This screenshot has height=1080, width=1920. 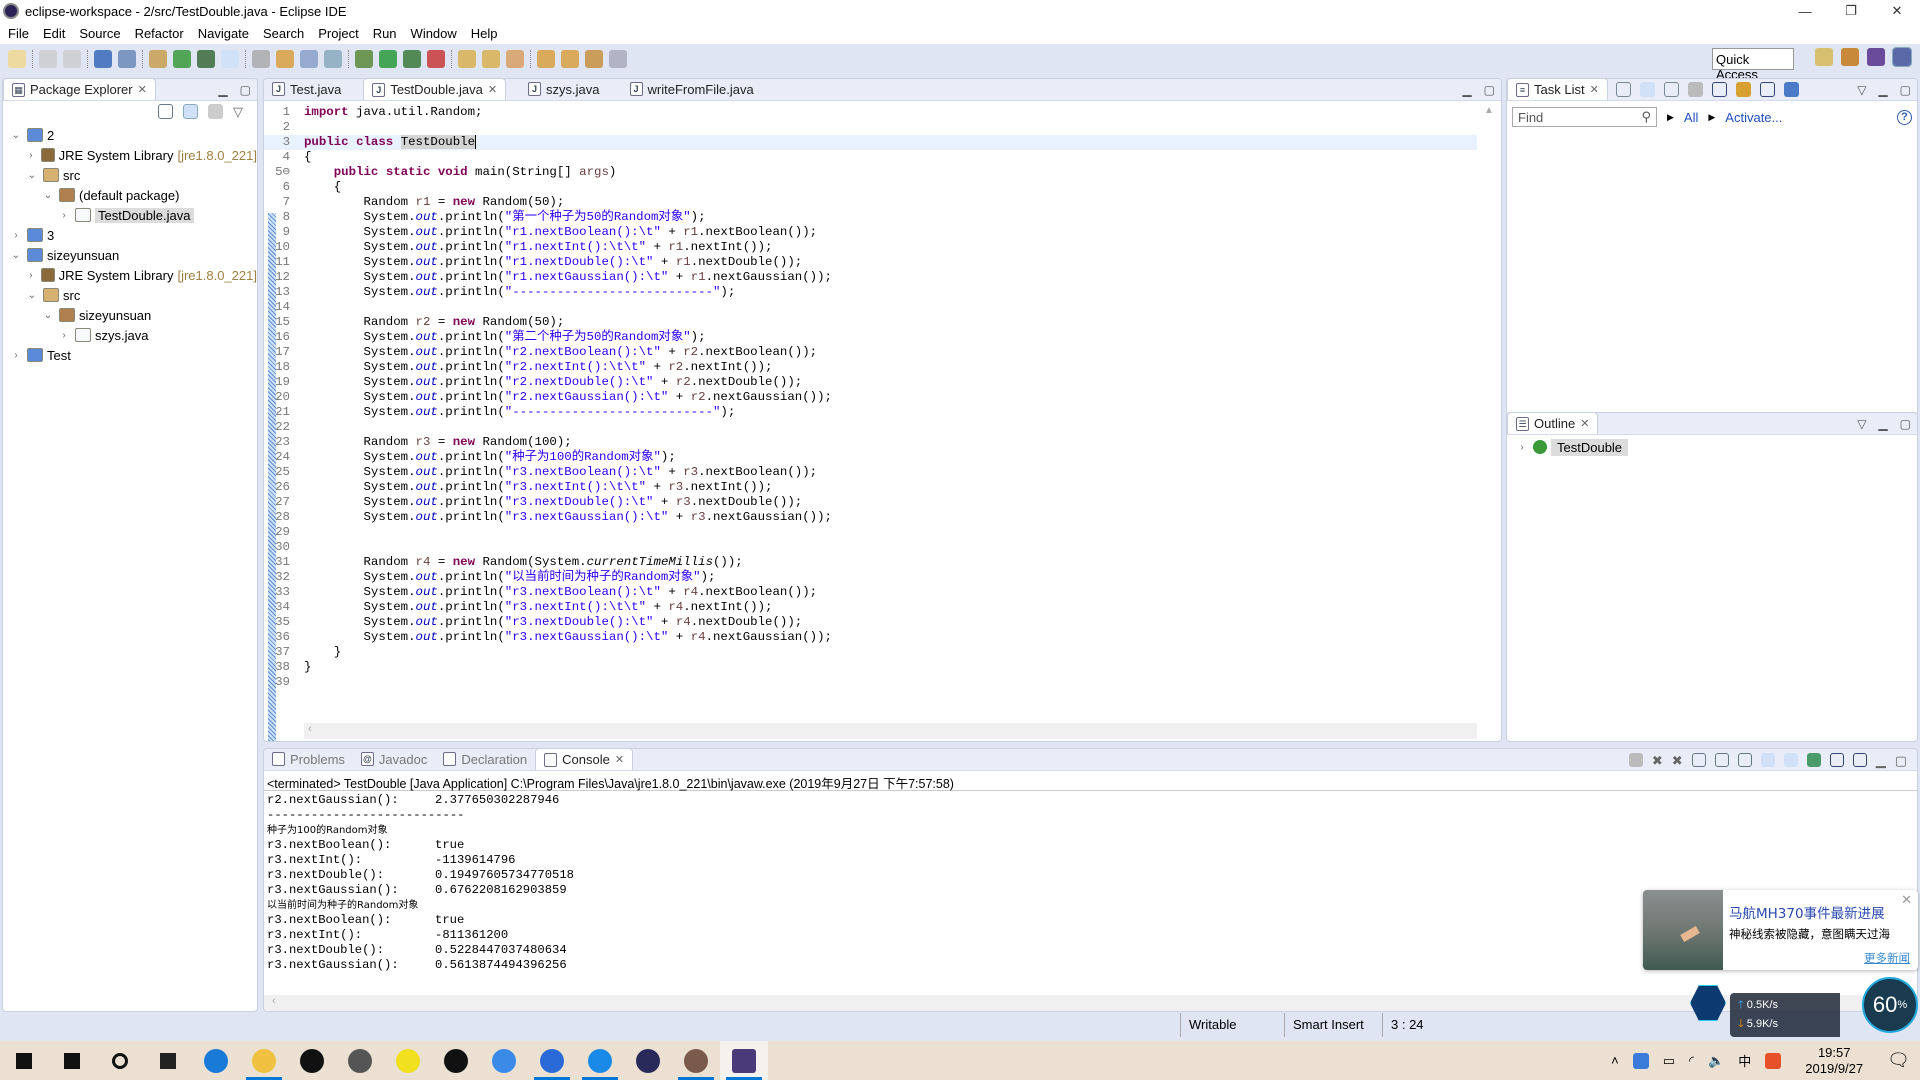 What do you see at coordinates (435, 89) in the screenshot?
I see `tab-testdouble-java: J TestDouble.java ✕` at bounding box center [435, 89].